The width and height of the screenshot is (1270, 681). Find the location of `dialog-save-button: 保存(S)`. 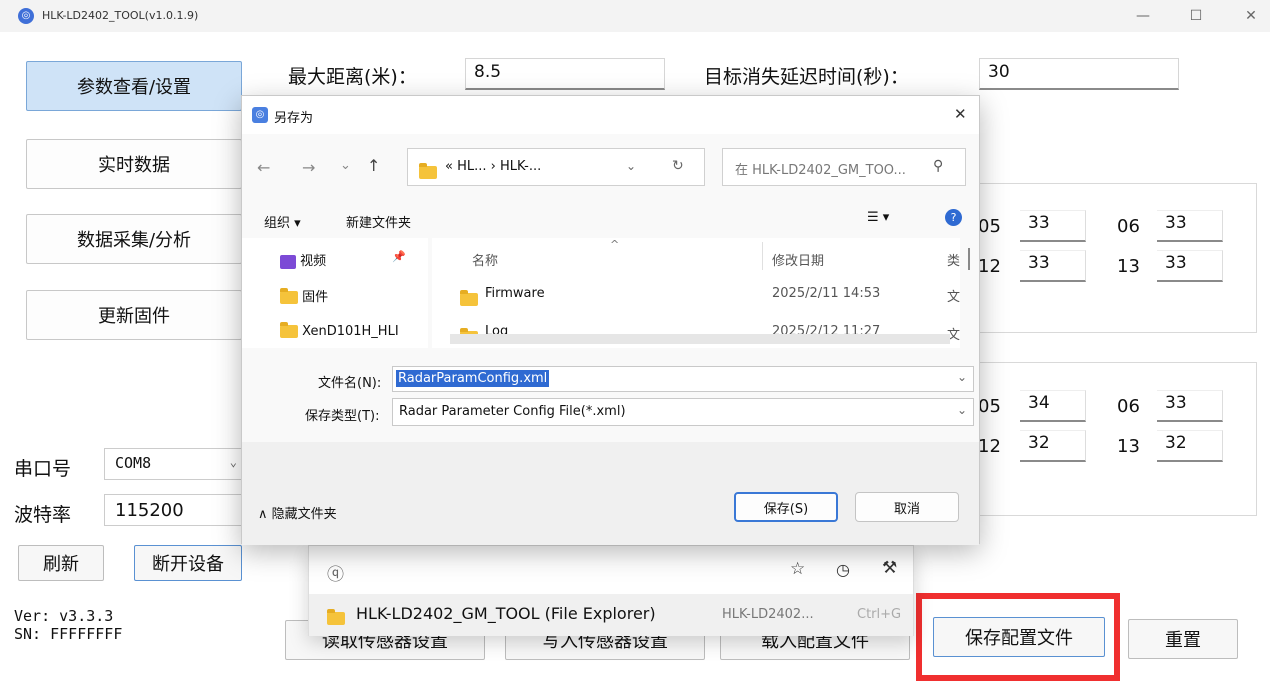

dialog-save-button: 保存(S) is located at coordinates (786, 507).